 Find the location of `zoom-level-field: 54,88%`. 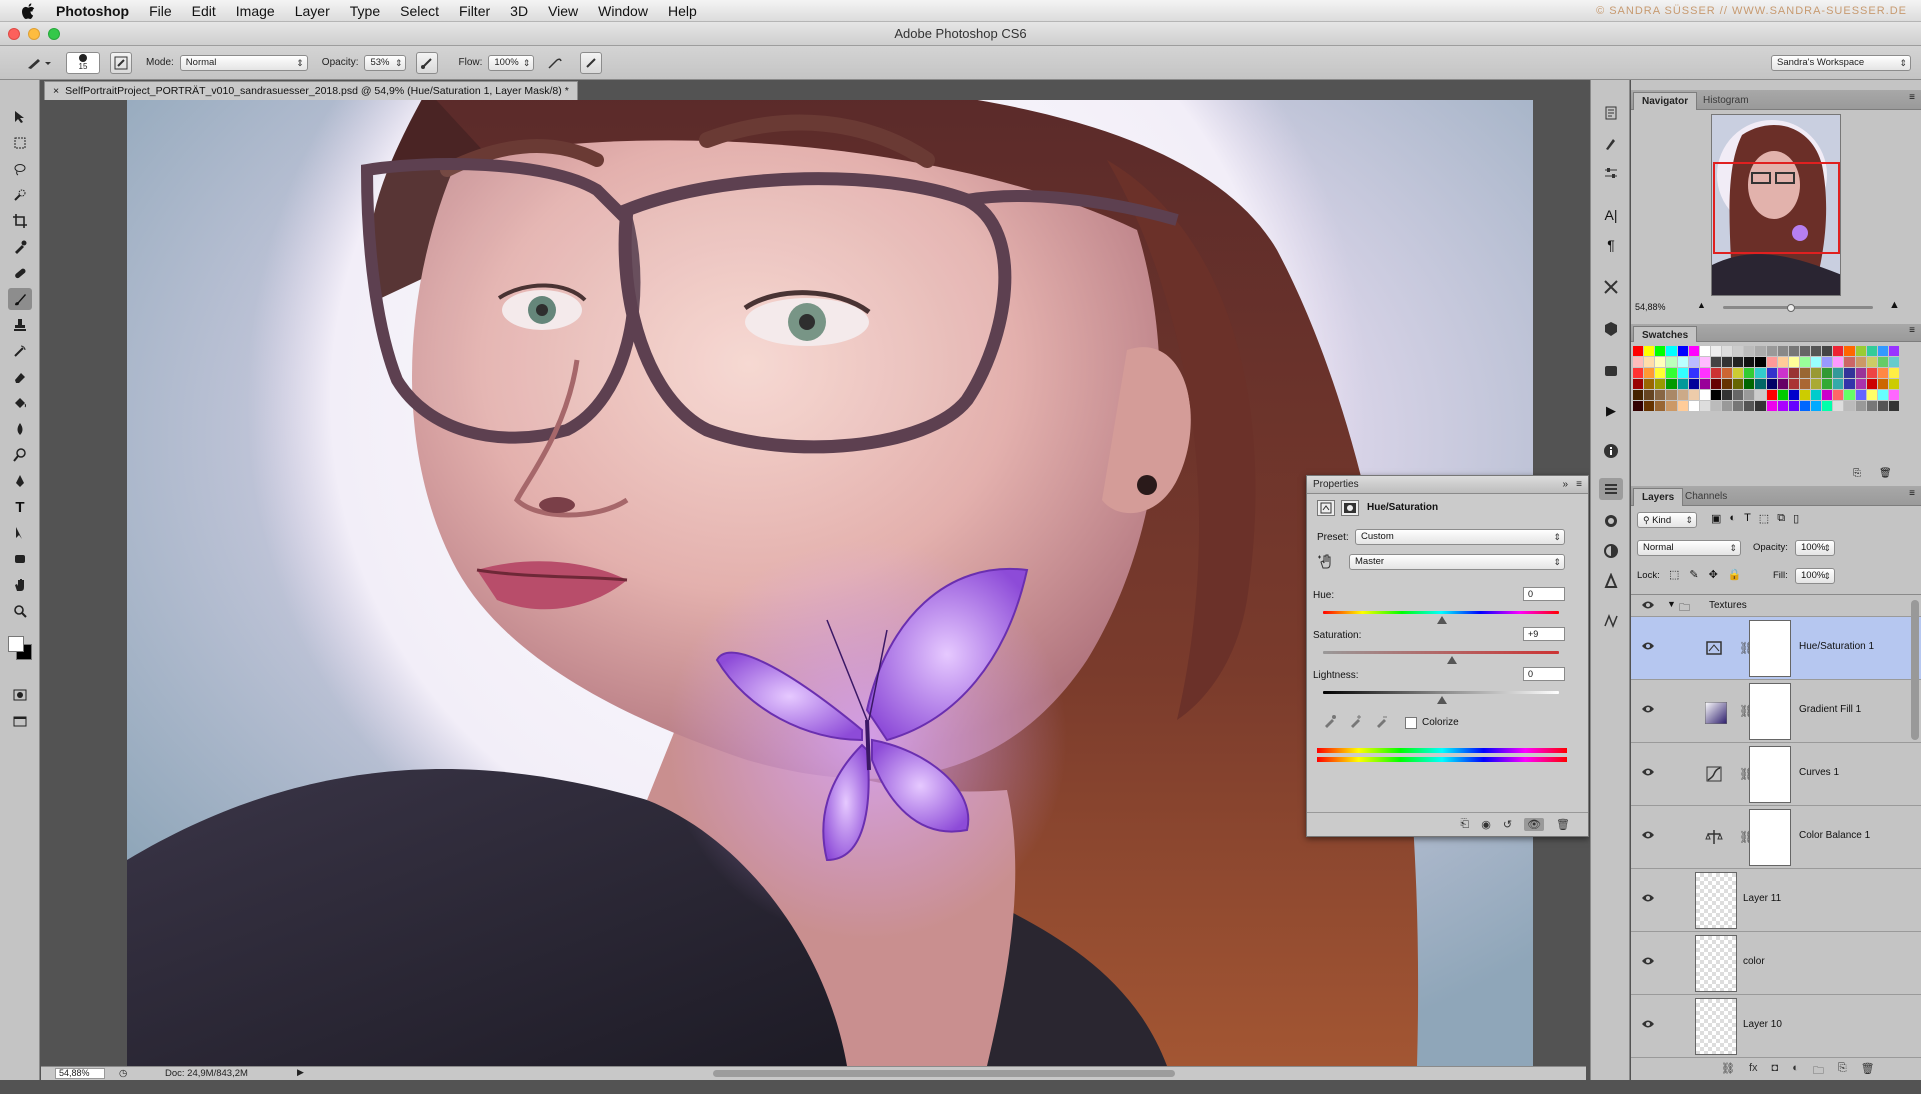

zoom-level-field: 54,88% is located at coordinates (80, 1073).